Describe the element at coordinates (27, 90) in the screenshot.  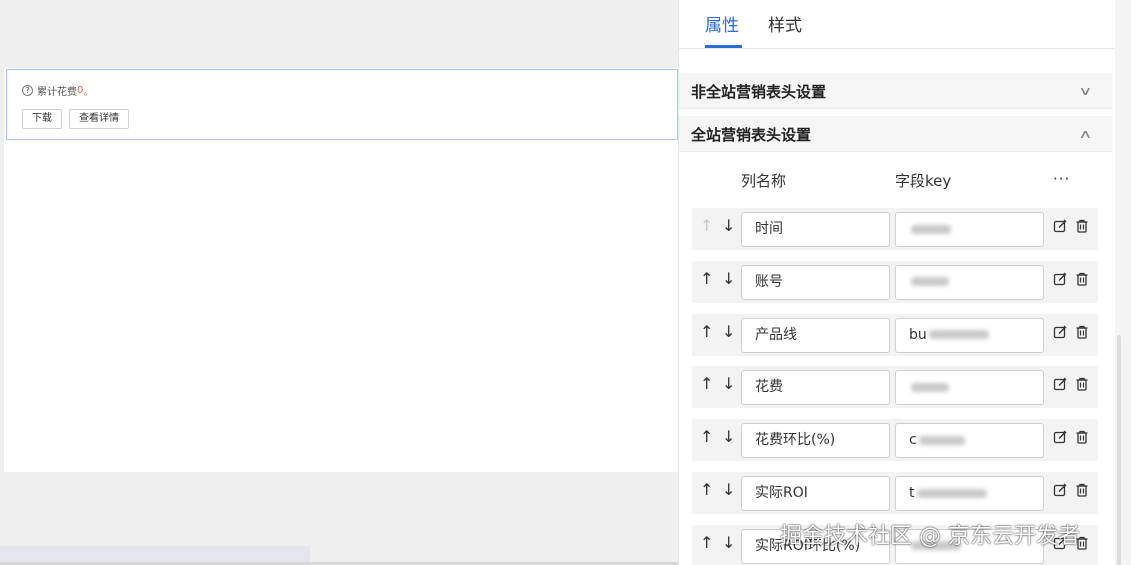
I see `question-icon: ?` at that location.